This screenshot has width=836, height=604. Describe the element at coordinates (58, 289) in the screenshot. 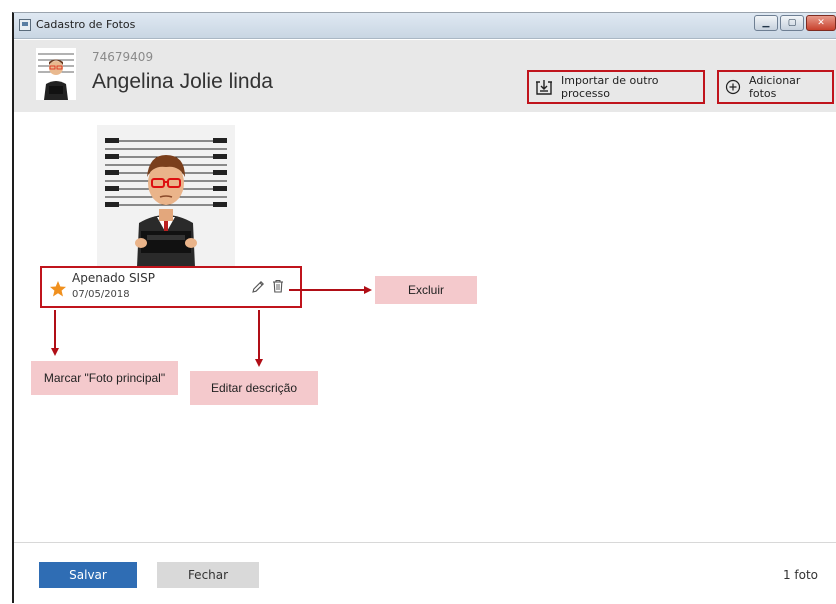

I see `star-icon` at that location.